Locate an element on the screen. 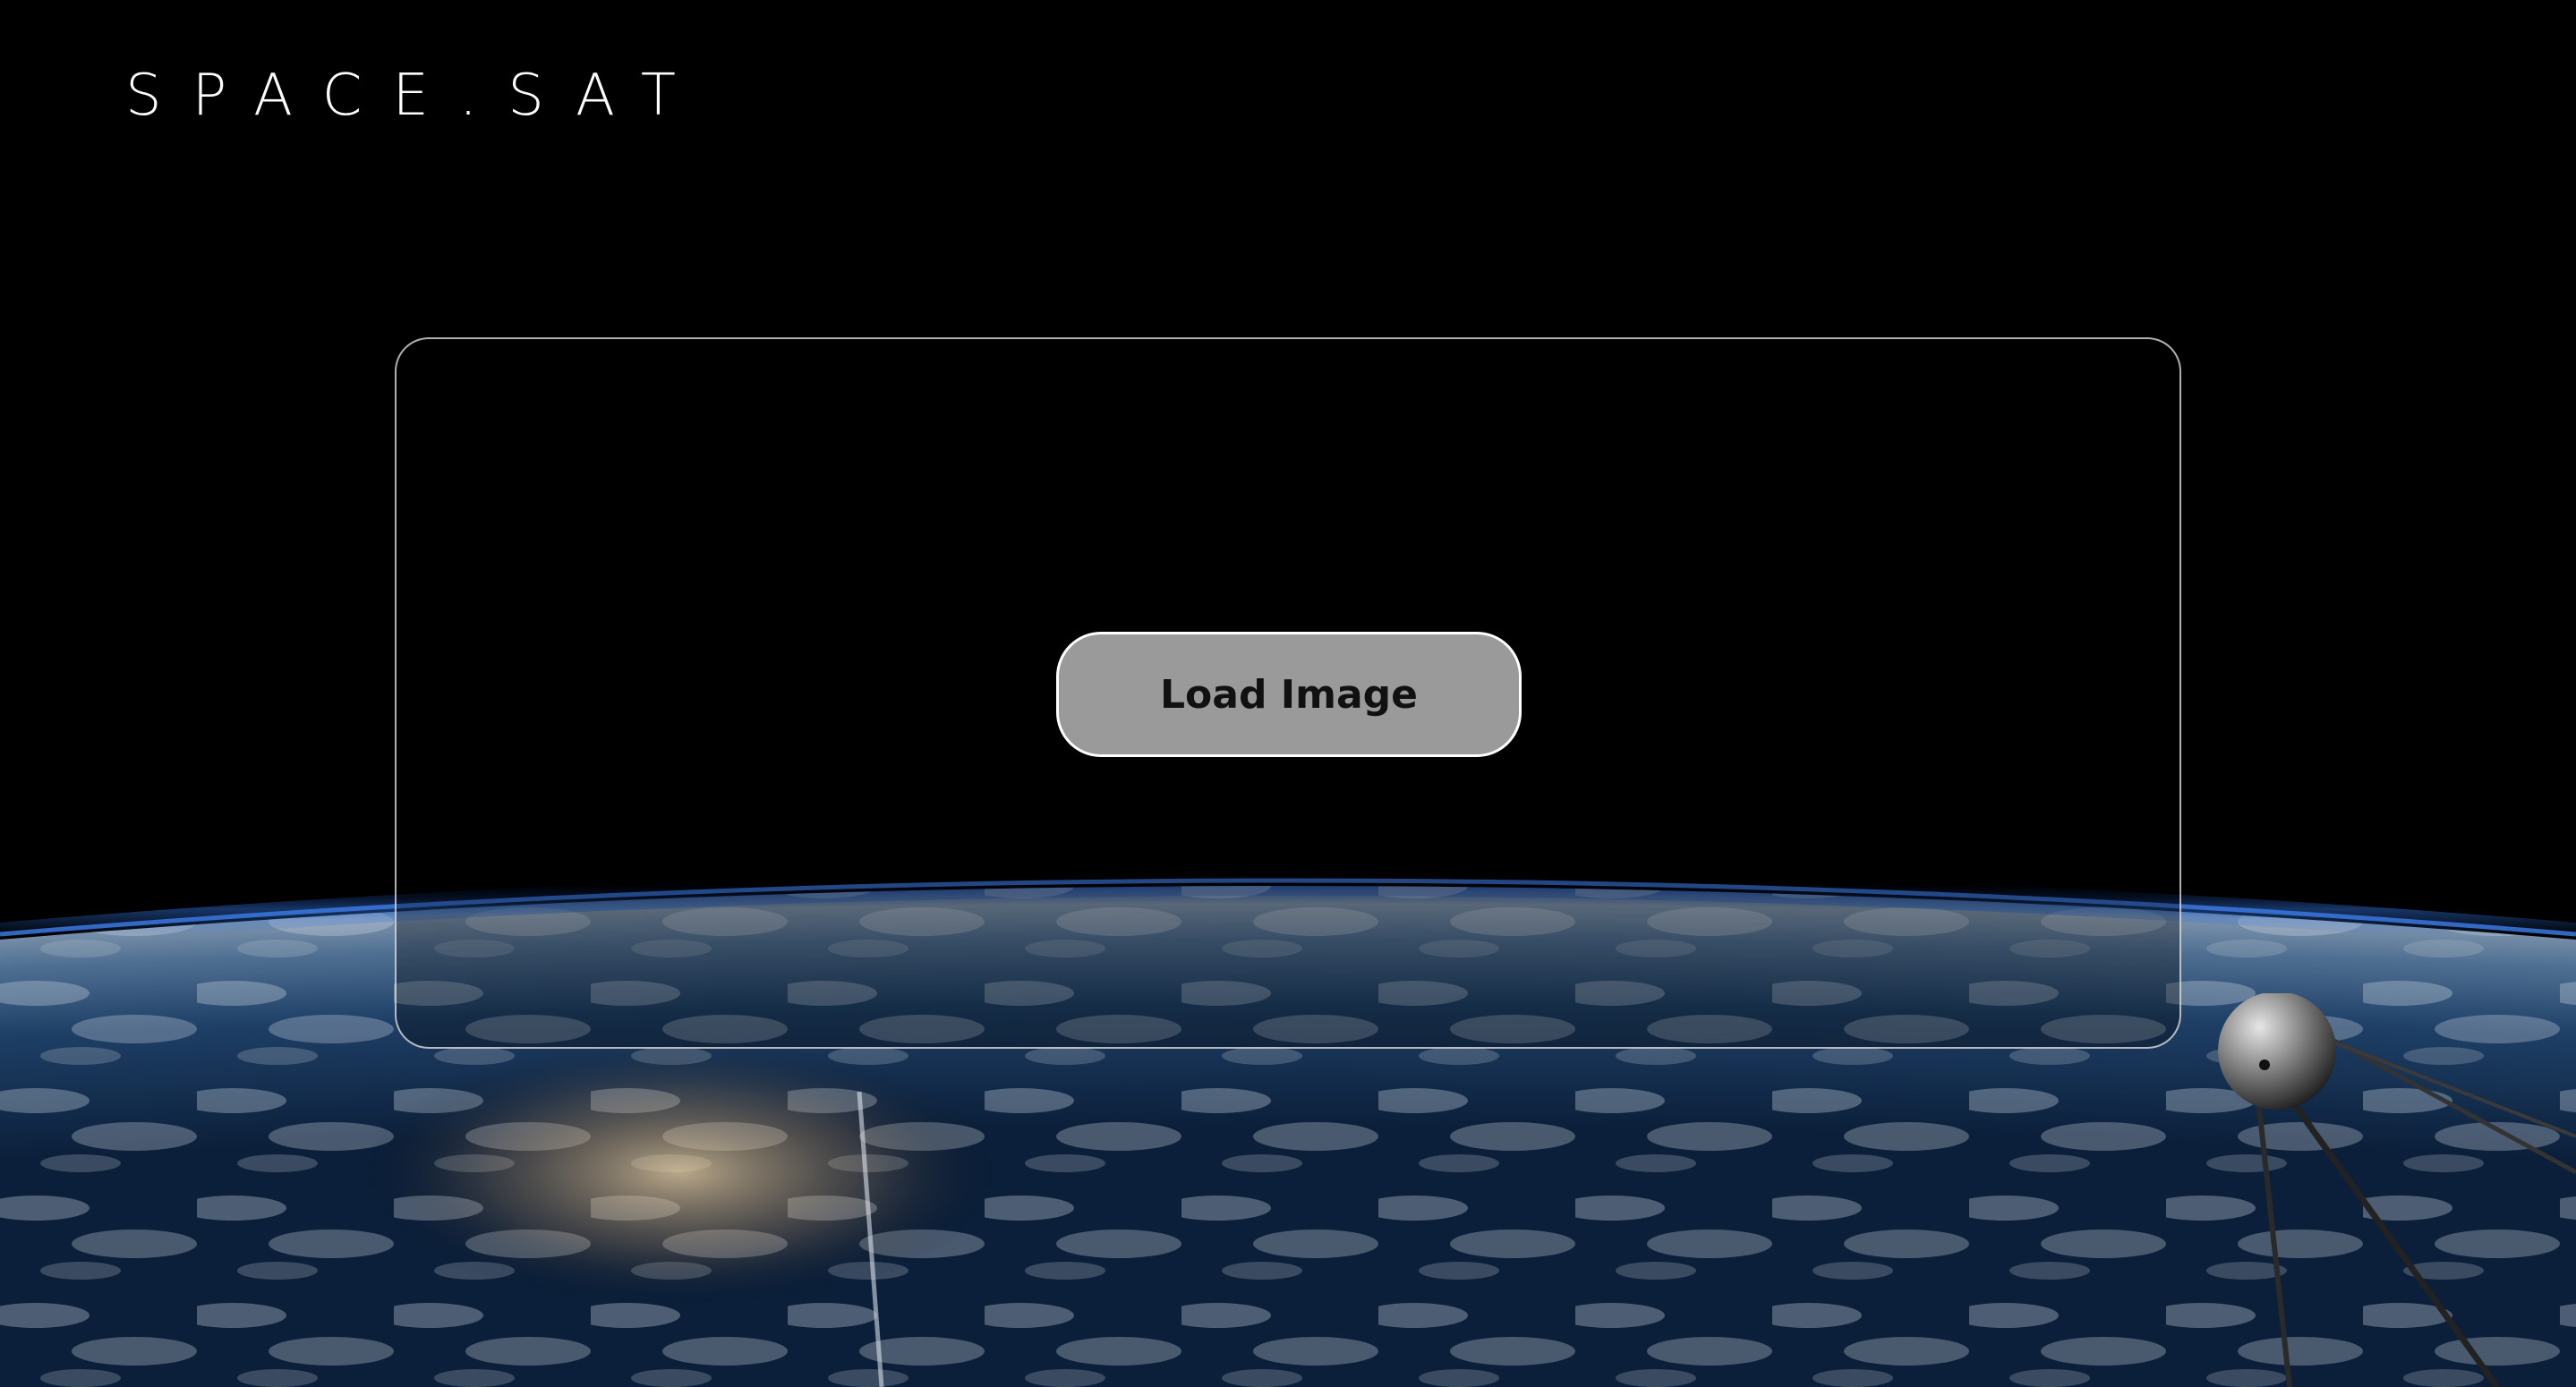 This screenshot has width=2576, height=1387. app-logo: SPACE.SAT is located at coordinates (415, 96).